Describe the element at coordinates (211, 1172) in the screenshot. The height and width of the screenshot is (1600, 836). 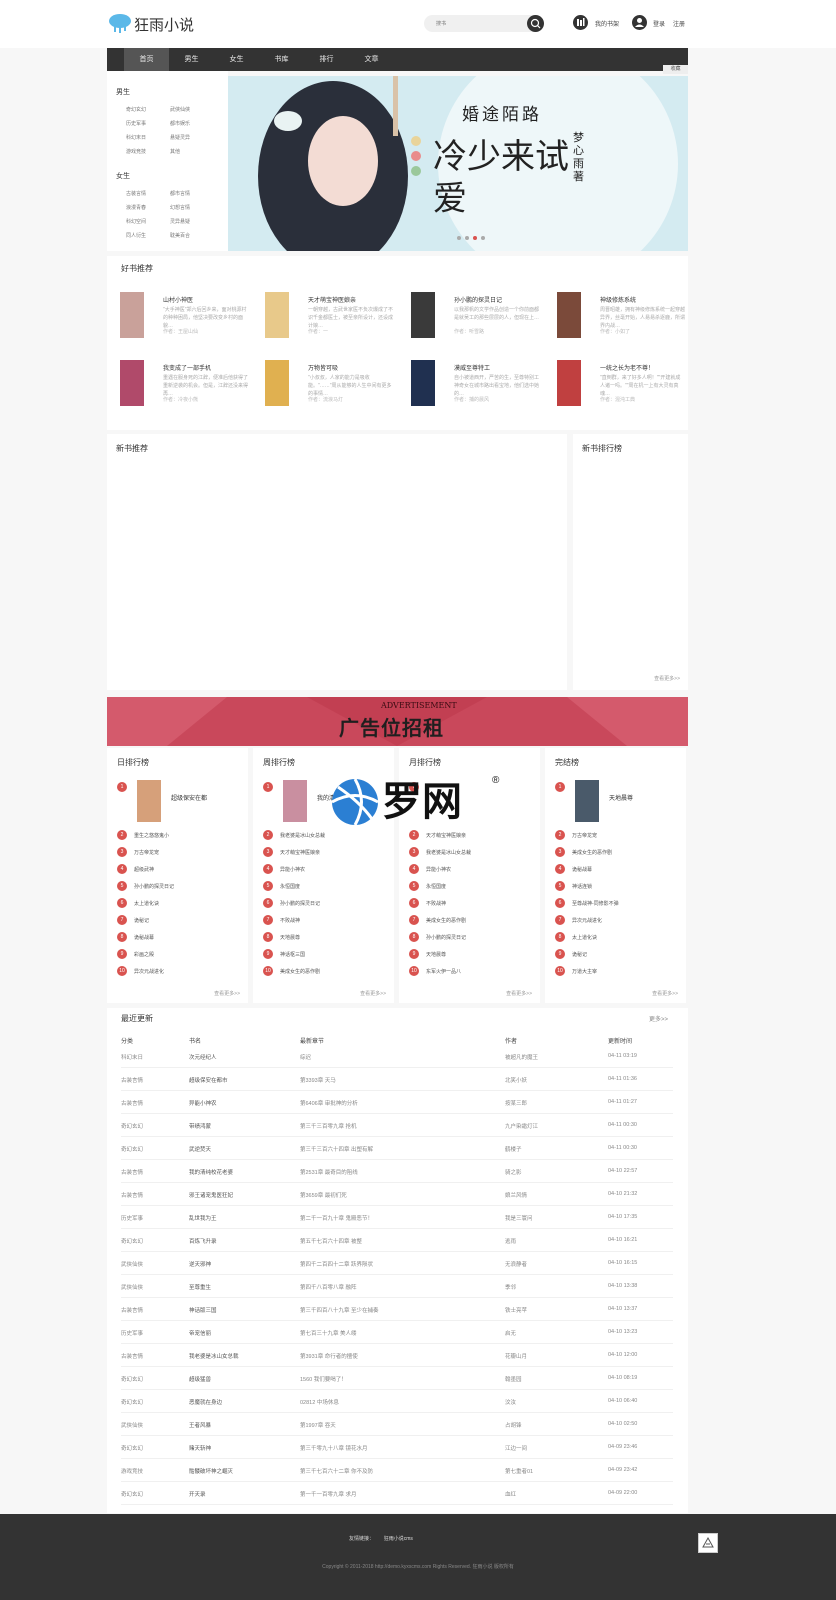
I see `book-name-cell: 我的清纯校花老婆` at that location.